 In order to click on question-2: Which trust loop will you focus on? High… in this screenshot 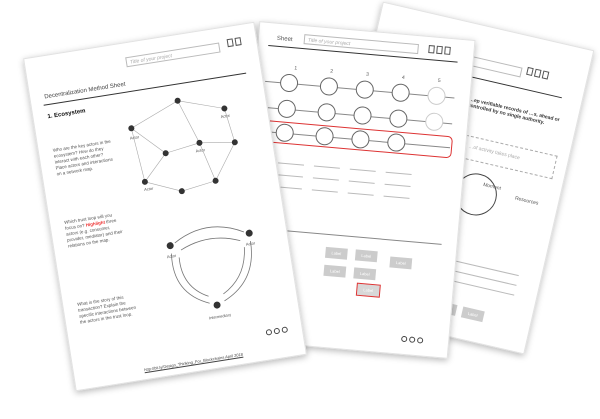, I will do `click(93, 230)`.